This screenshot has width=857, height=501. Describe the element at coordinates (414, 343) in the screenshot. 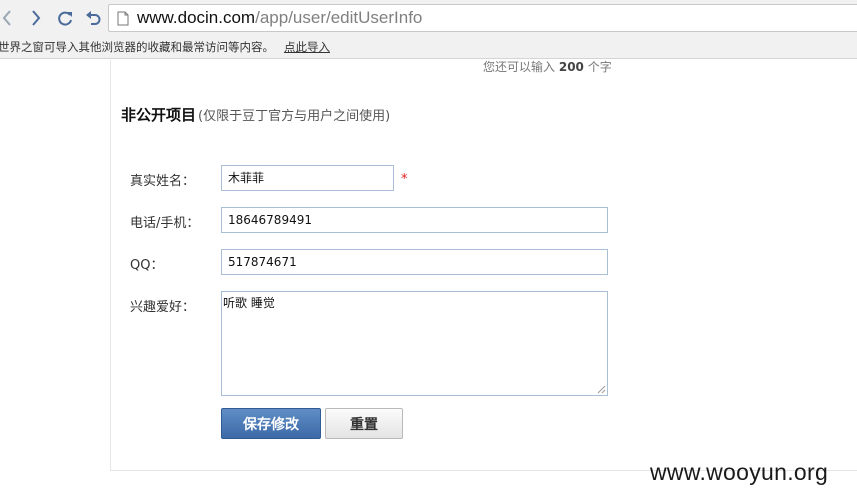

I see `hobbies-textarea: 听歌 睡觉` at that location.